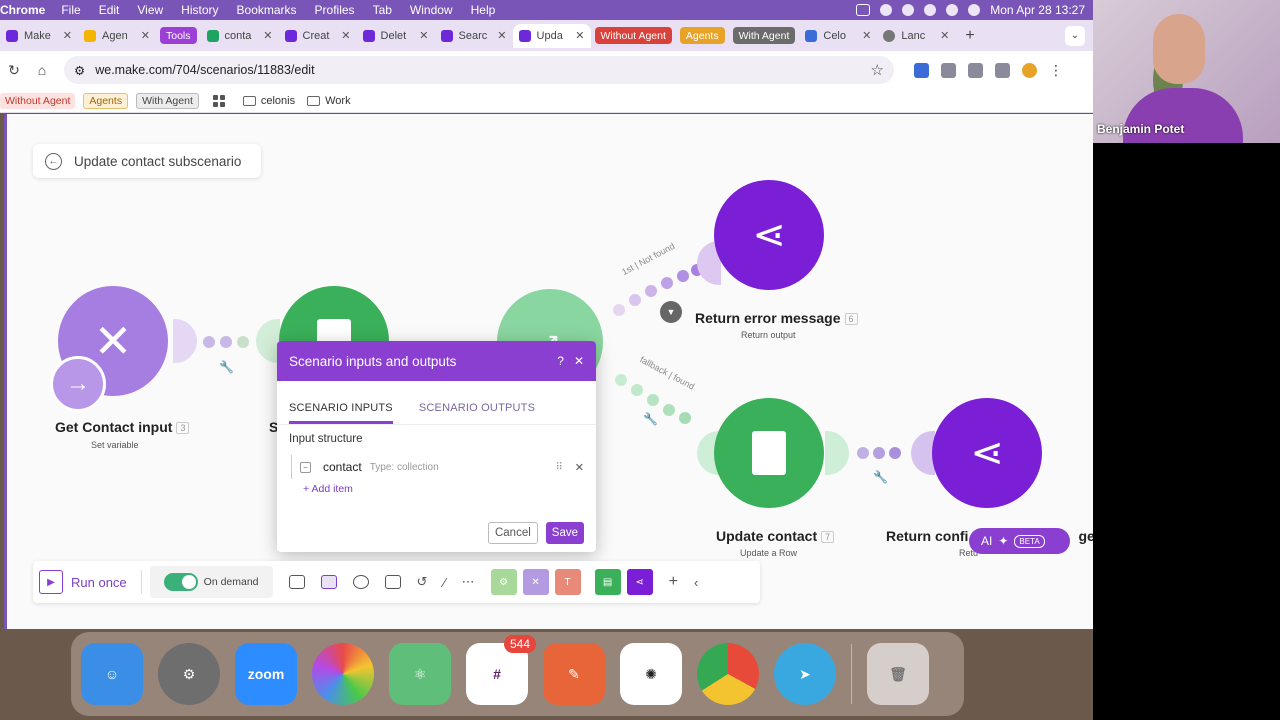  Describe the element at coordinates (1029, 70) in the screenshot. I see `profile-avatar` at that location.